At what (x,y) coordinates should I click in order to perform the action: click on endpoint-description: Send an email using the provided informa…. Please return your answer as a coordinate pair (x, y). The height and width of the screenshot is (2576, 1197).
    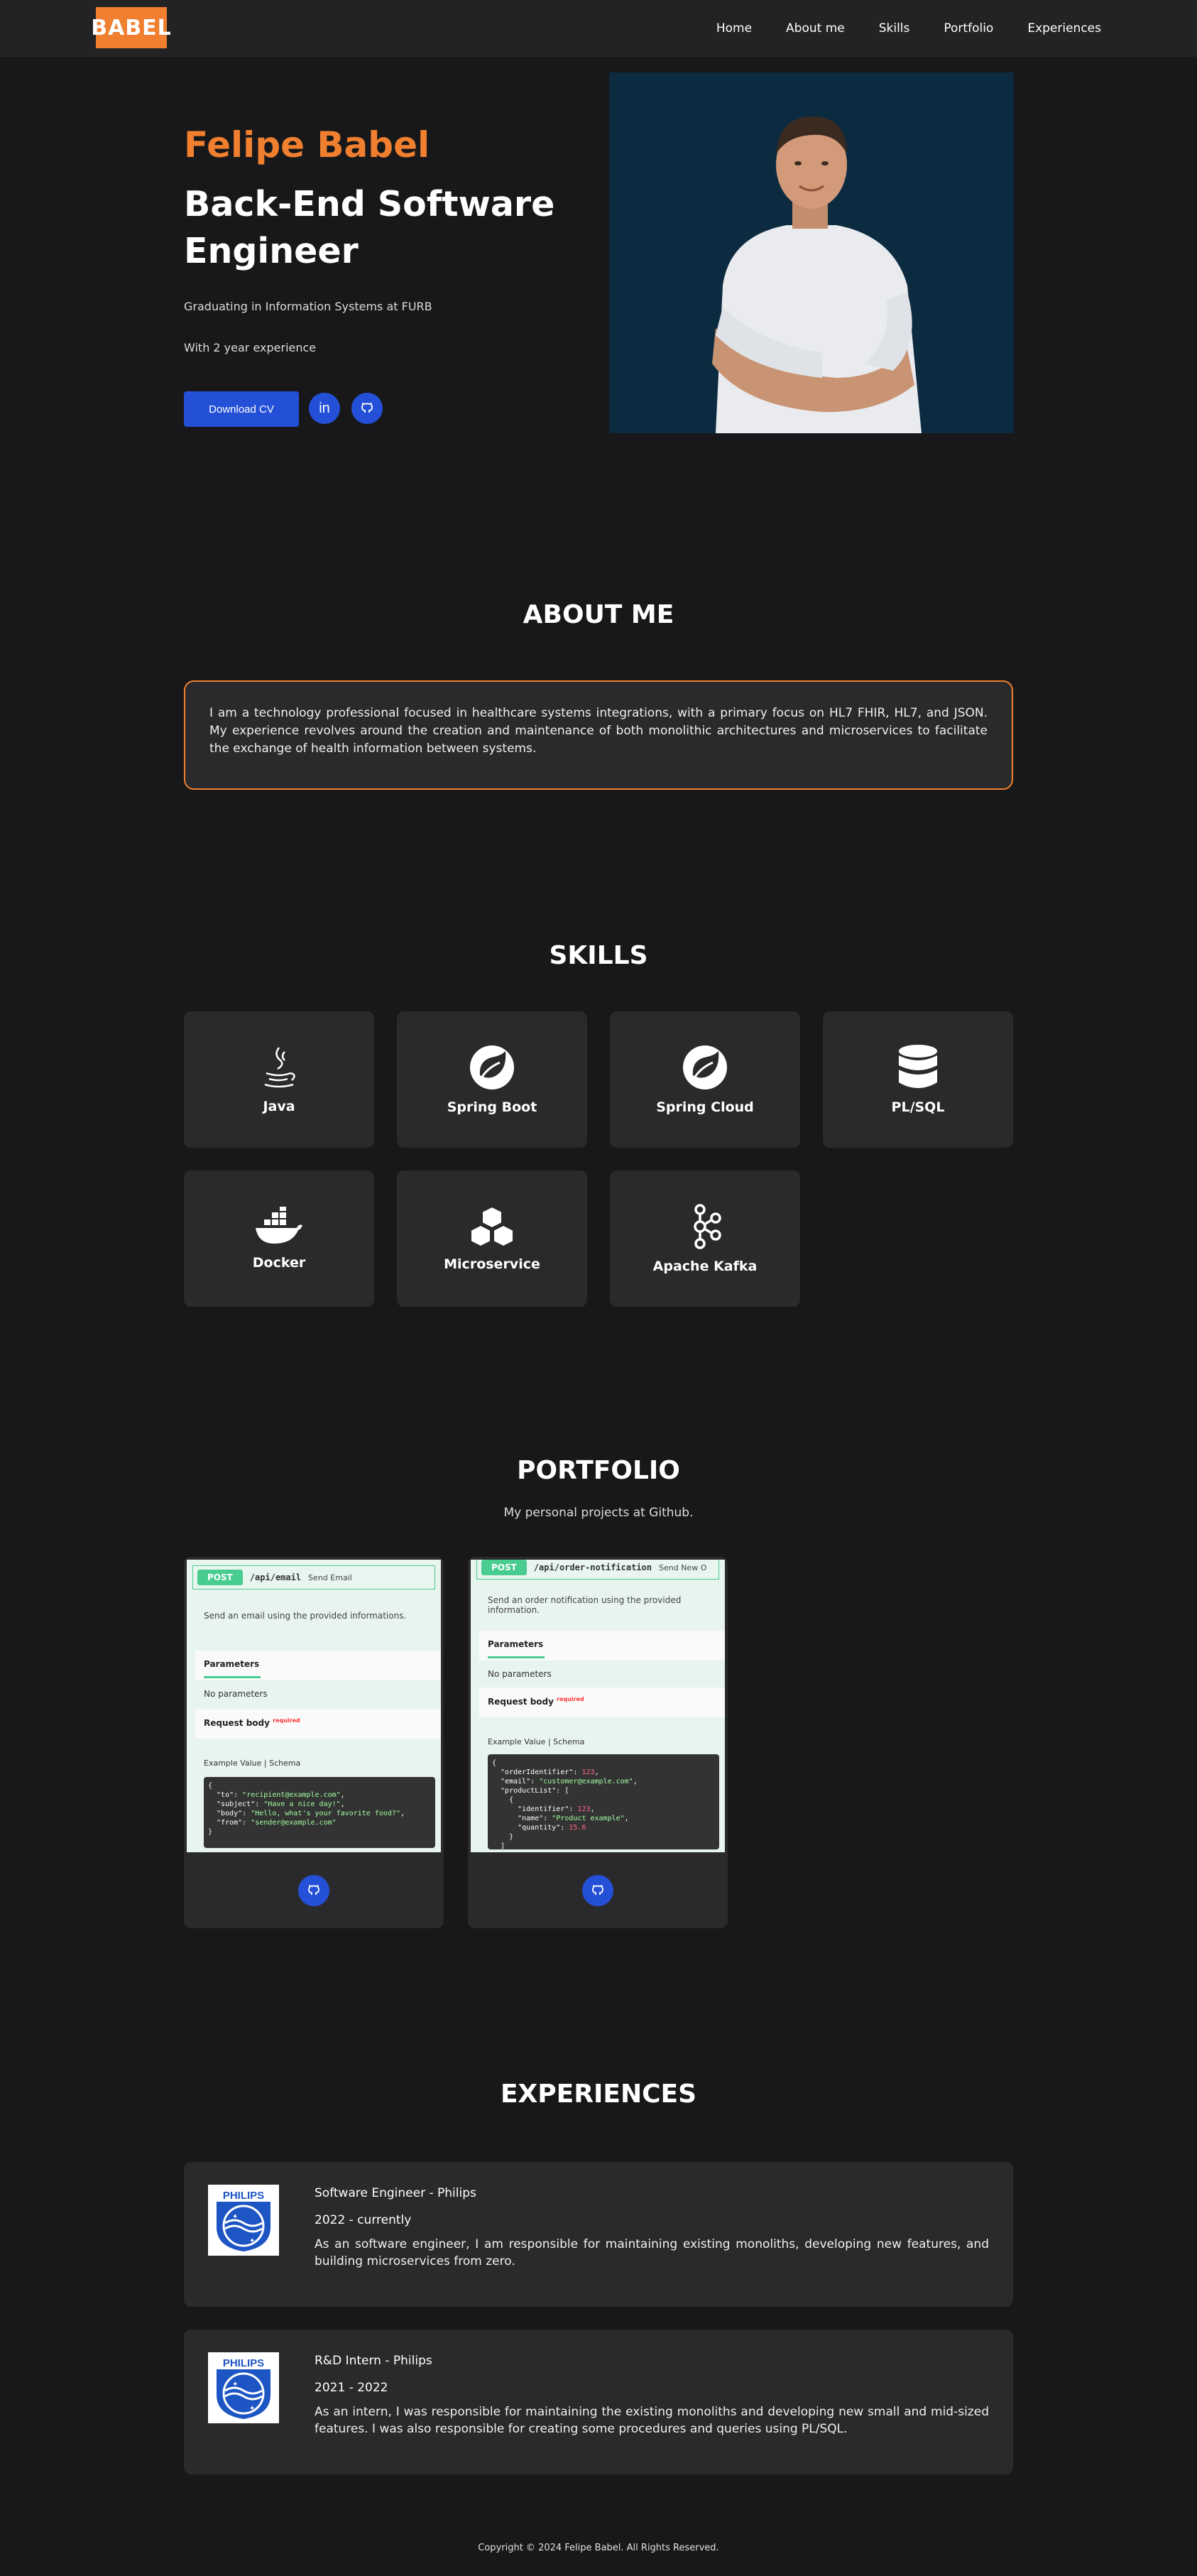
    Looking at the image, I should click on (305, 1616).